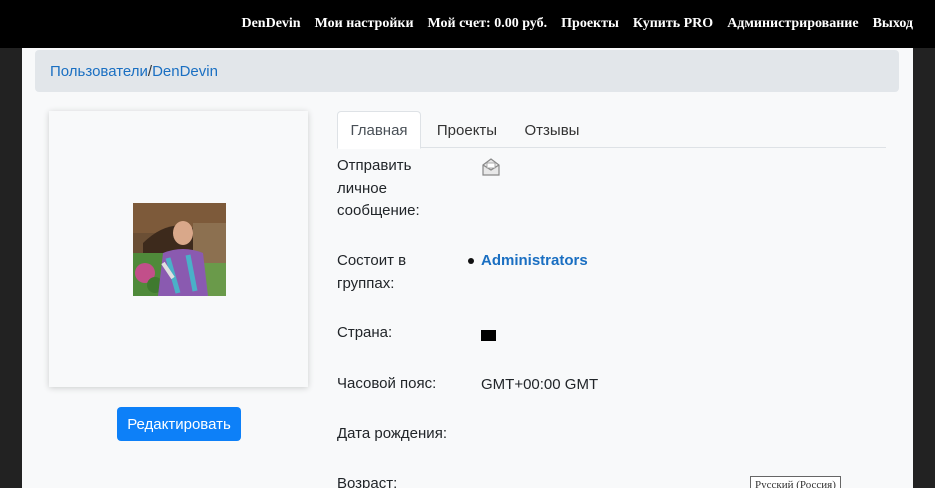  I want to click on list-bullet, so click(471, 261).